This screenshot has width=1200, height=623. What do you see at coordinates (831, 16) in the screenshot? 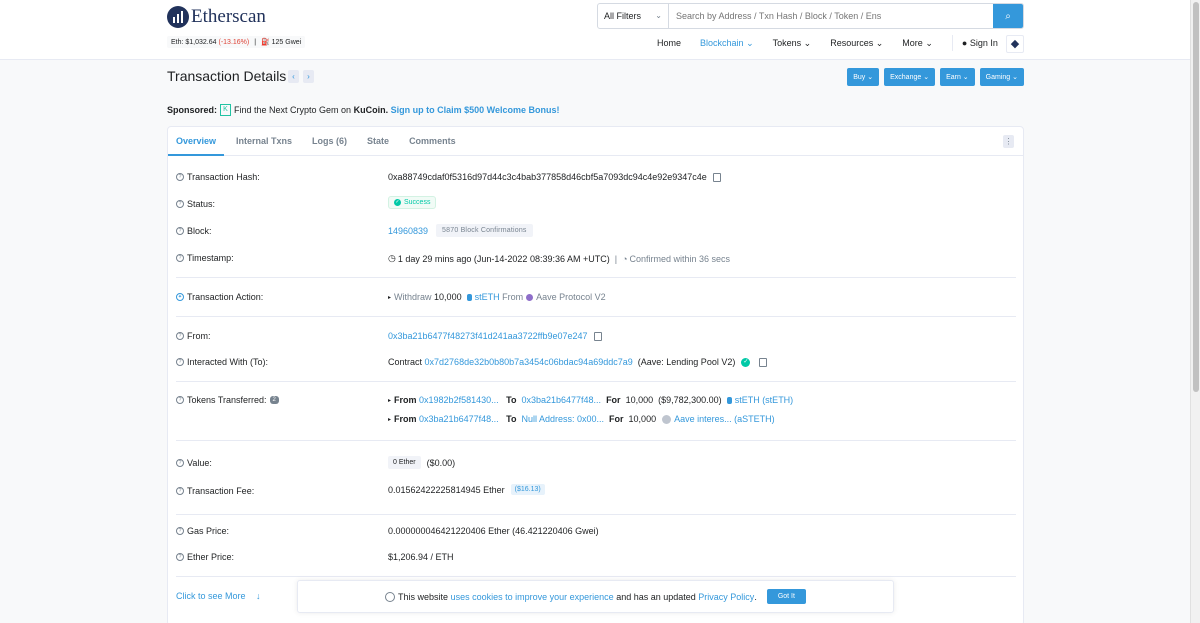
I see `search-input` at bounding box center [831, 16].